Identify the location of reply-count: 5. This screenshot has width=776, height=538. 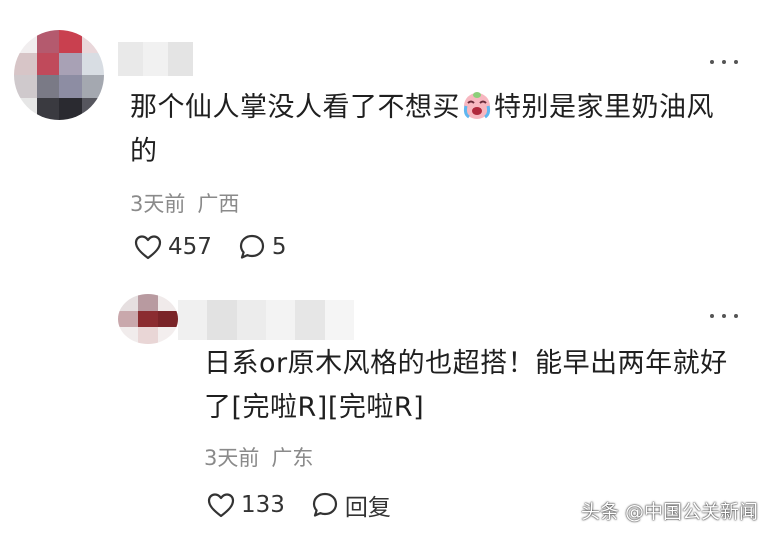
(279, 247).